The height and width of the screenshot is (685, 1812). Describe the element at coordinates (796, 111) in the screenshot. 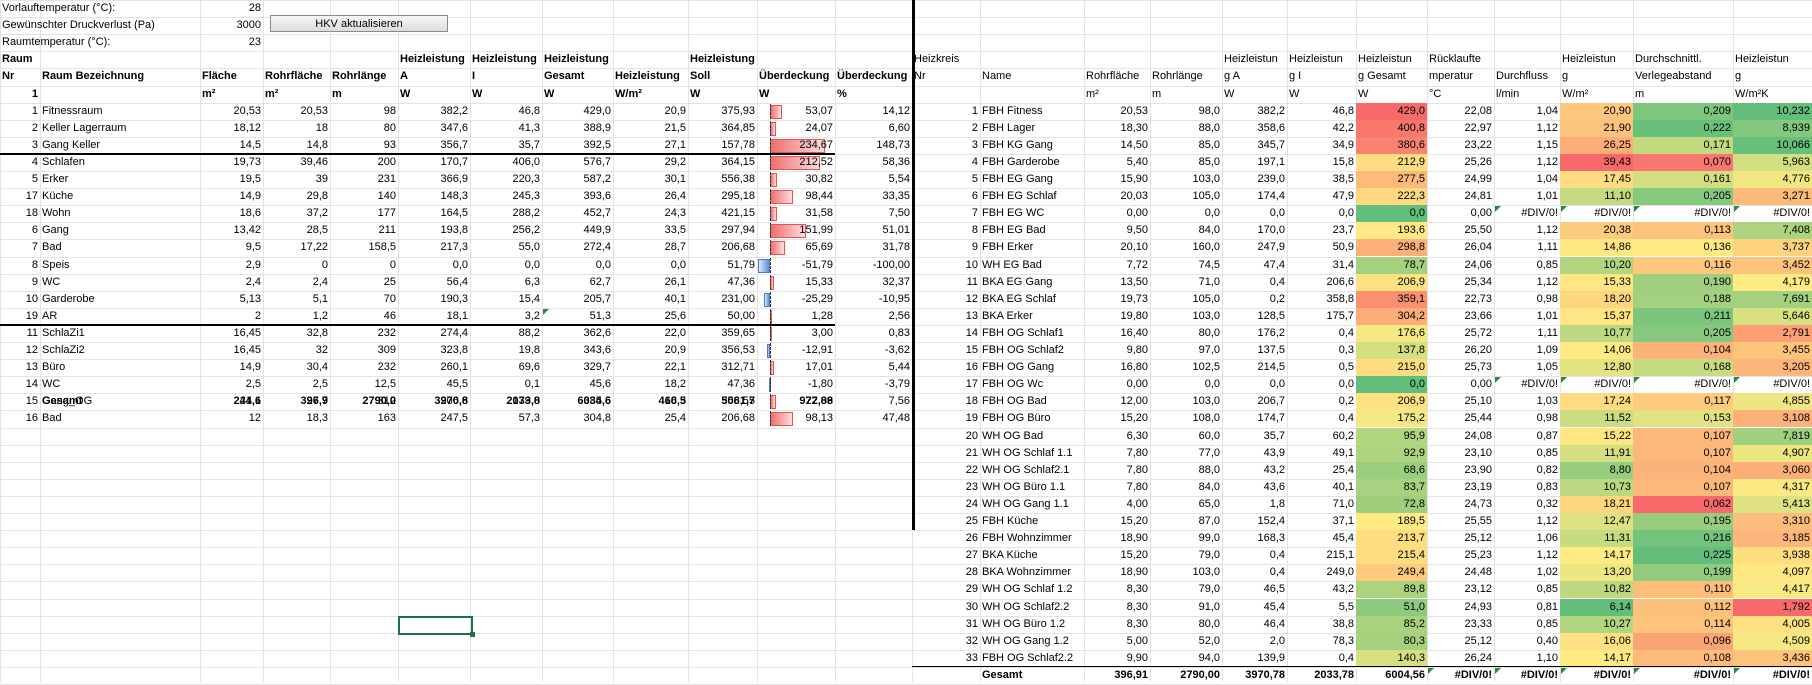

I see `room-value: 53,07` at that location.